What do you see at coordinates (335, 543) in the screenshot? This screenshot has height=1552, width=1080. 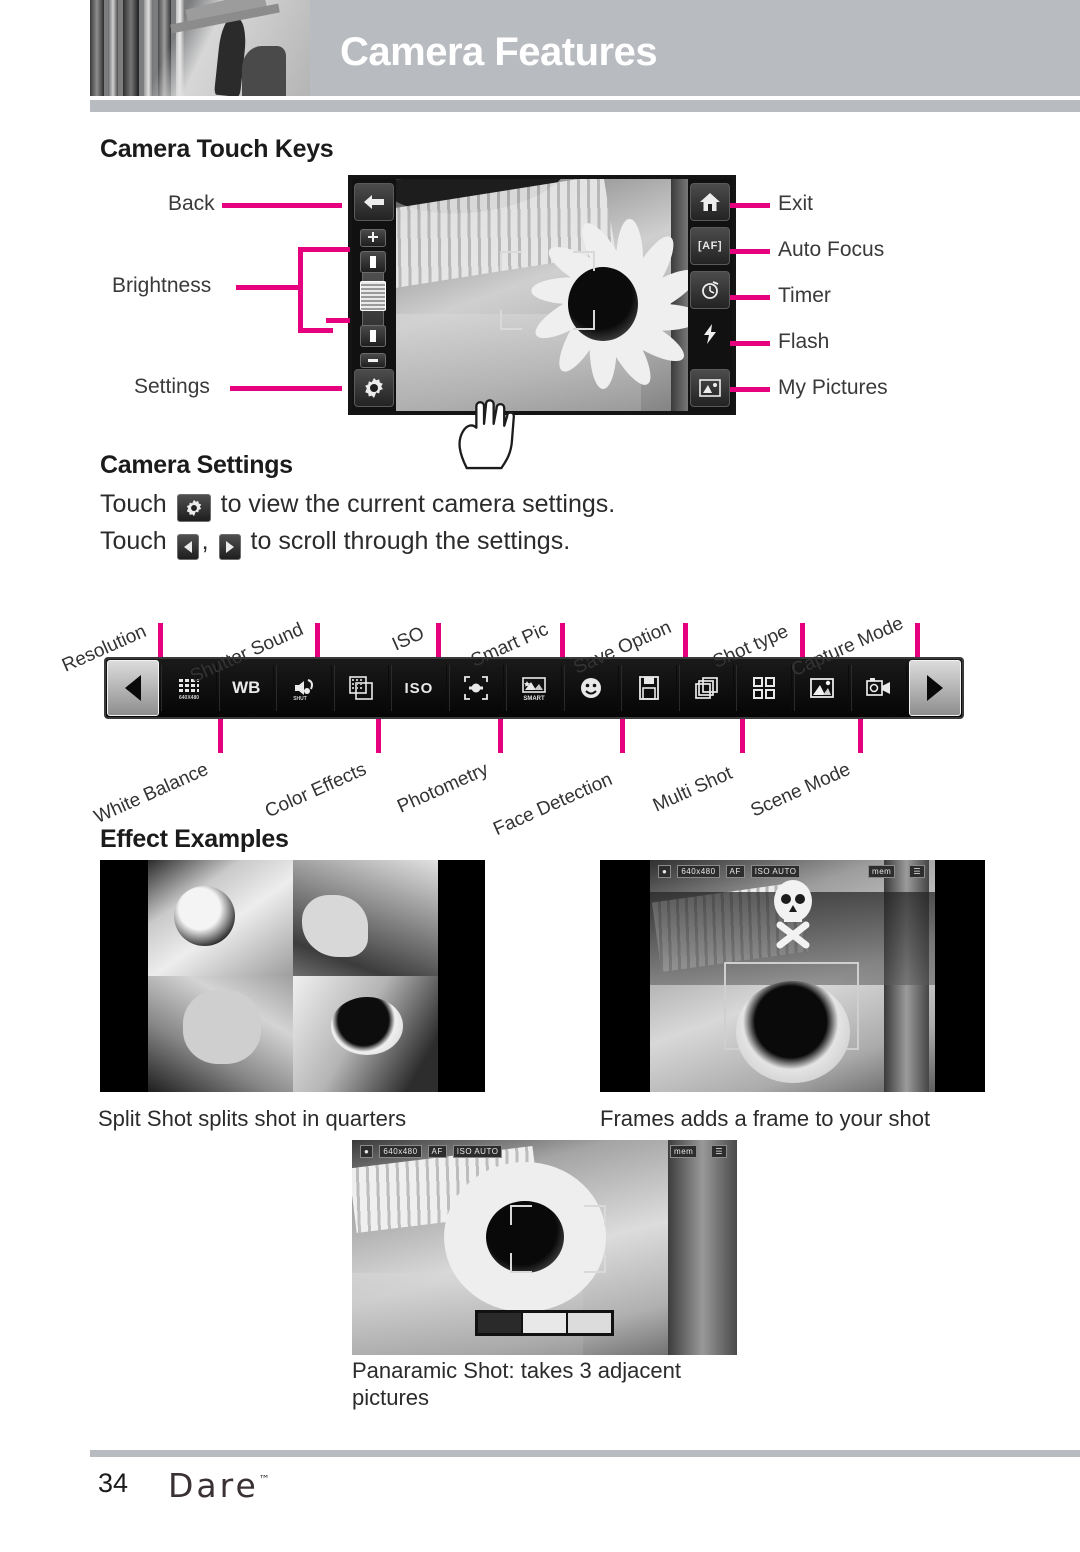 I see `camera-settings-line-2: Touch , to scroll through the settings.` at bounding box center [335, 543].